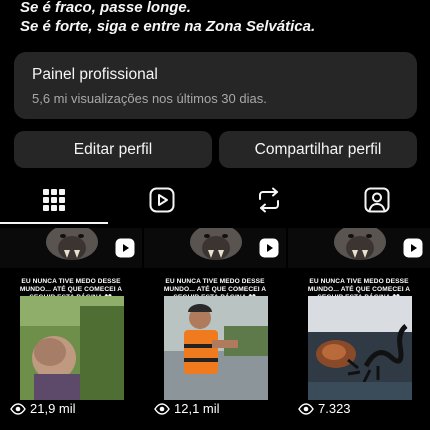 The height and width of the screenshot is (430, 430). Describe the element at coordinates (113, 149) in the screenshot. I see `edit-profile-button: Editar perfil` at that location.